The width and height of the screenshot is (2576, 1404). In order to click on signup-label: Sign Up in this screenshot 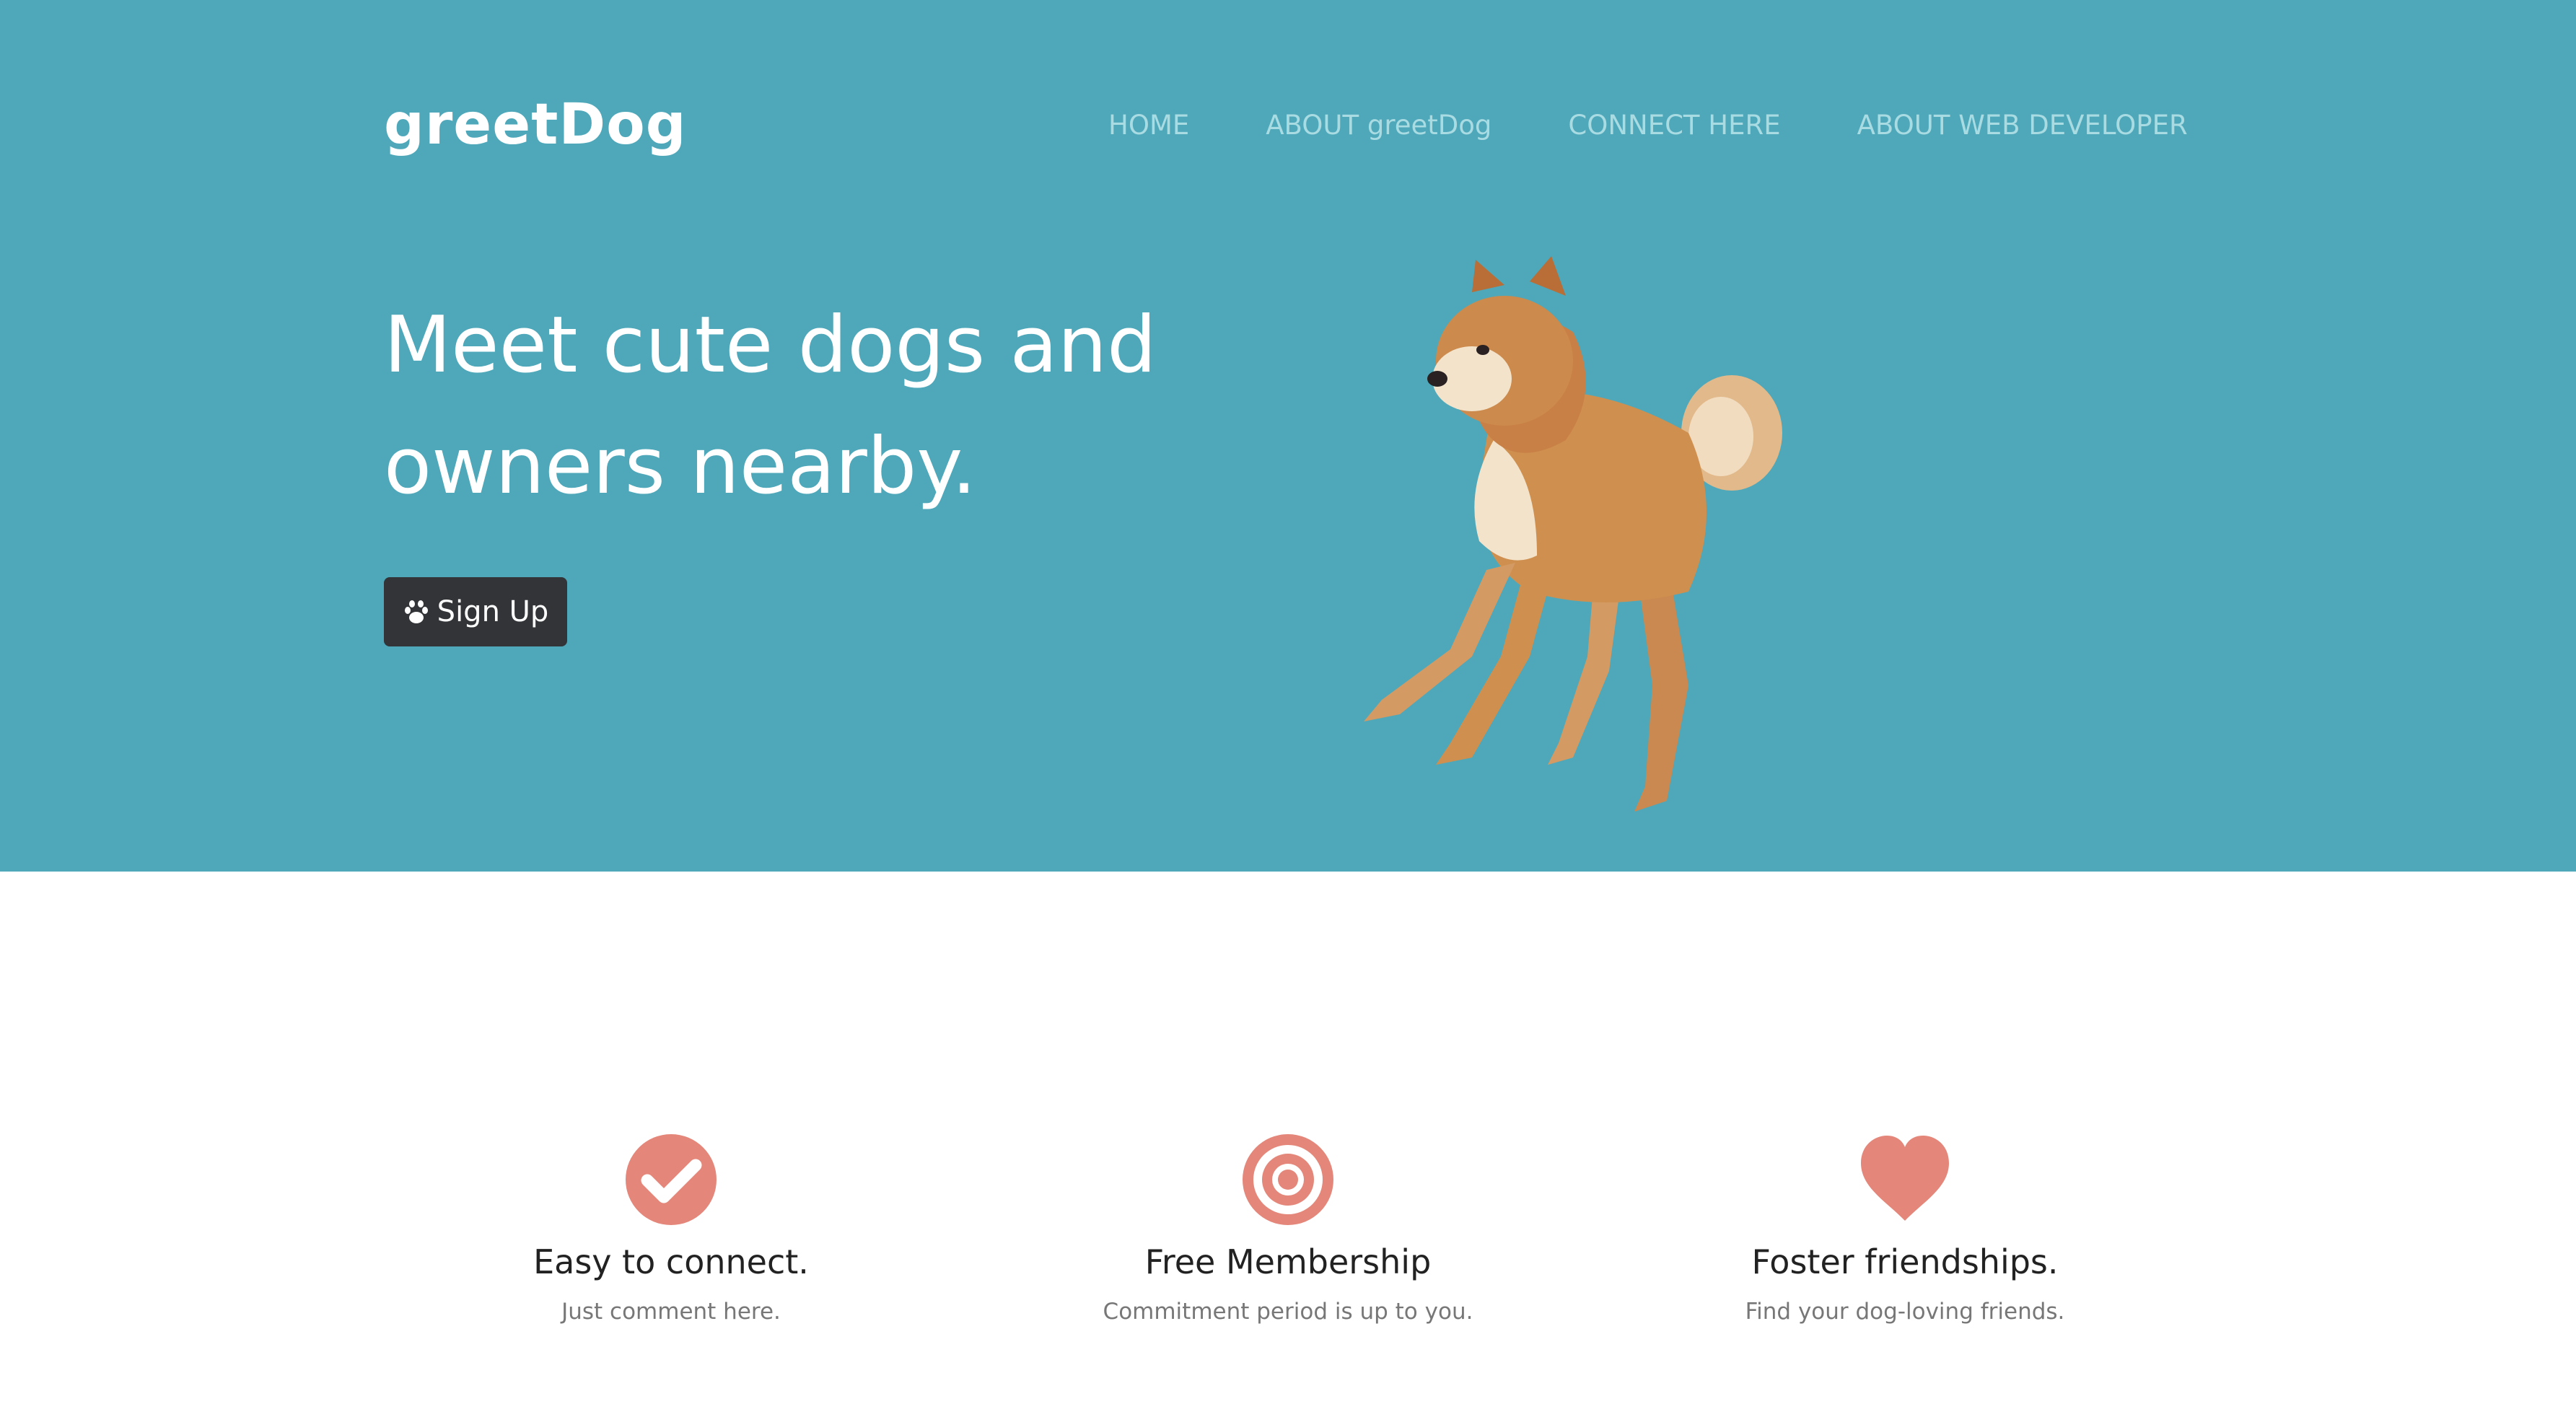, I will do `click(493, 611)`.